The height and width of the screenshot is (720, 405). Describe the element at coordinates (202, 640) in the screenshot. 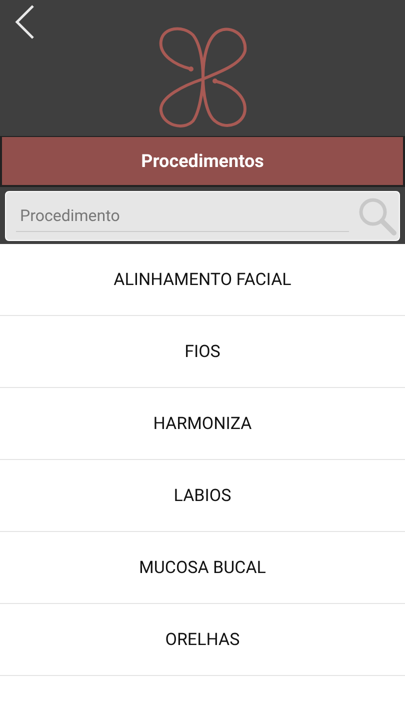

I see `list-item: ORELHAS` at that location.